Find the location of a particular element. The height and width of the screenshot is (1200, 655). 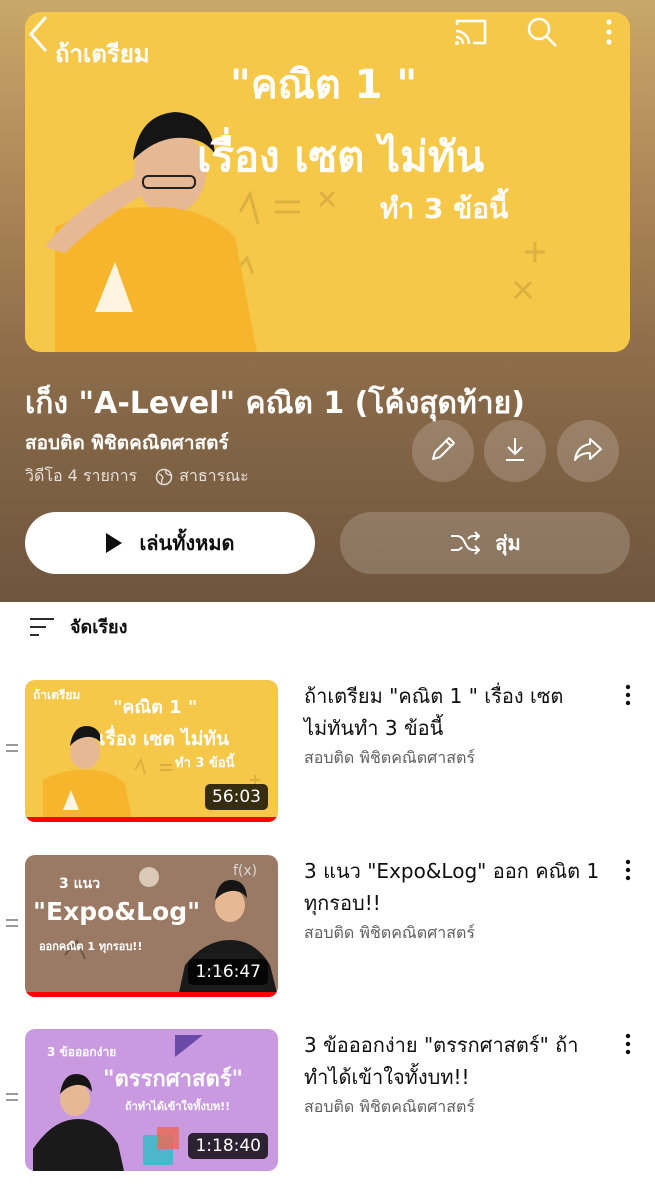

search-icon is located at coordinates (542, 34).